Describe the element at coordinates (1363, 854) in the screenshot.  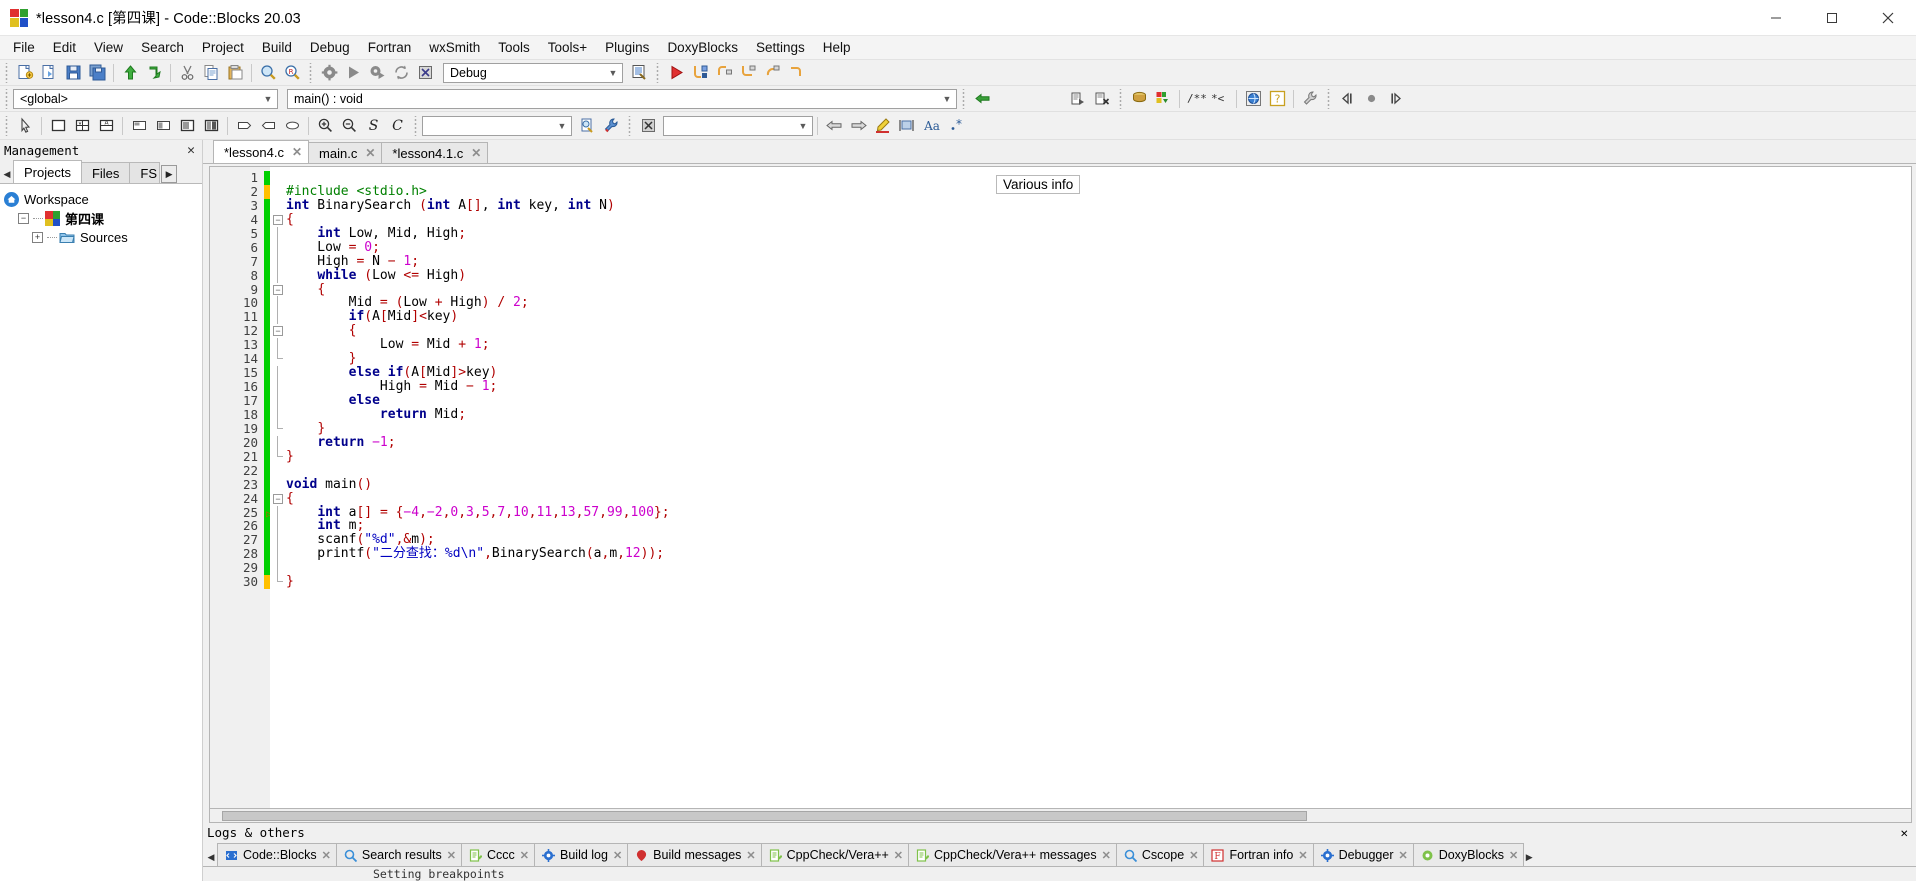
I see `log-tab-debugger: Debugger ✕` at that location.